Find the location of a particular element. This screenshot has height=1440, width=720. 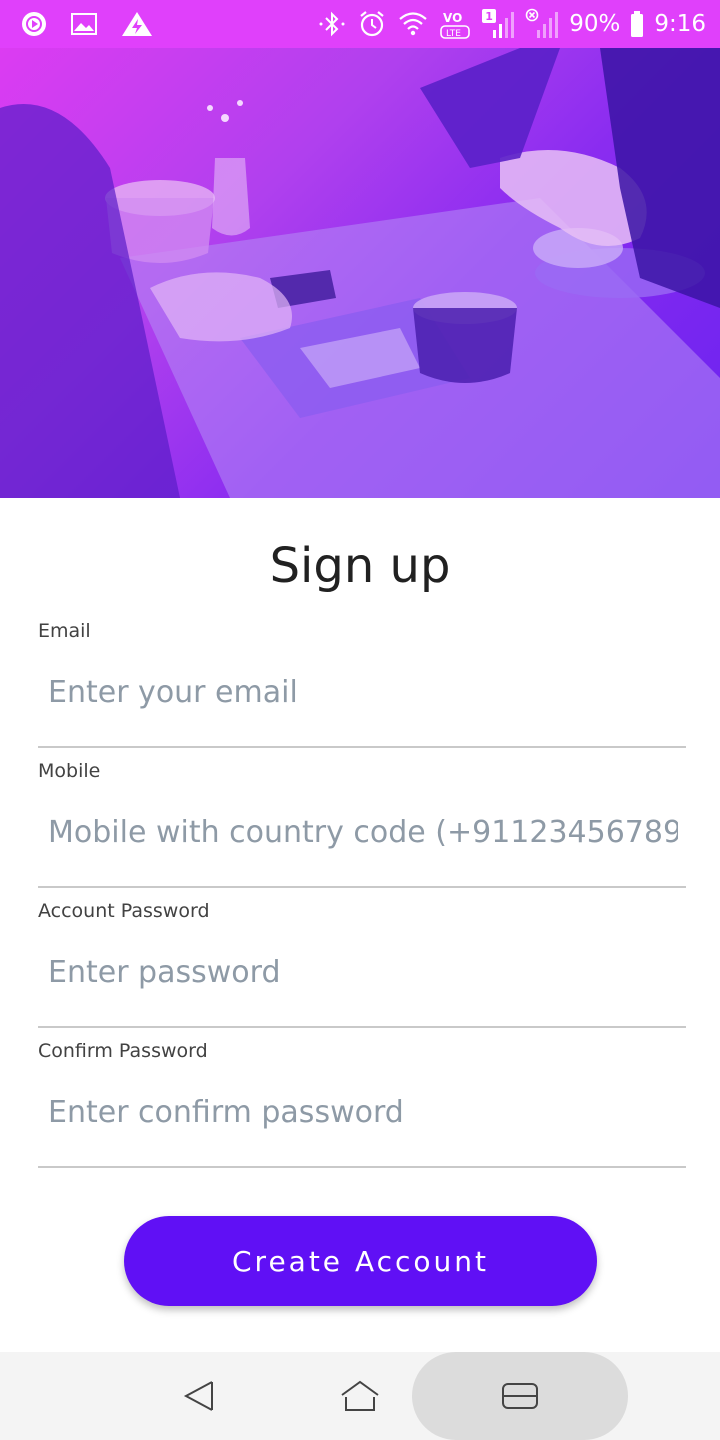

mobile-label: Mobile is located at coordinates (69, 771).